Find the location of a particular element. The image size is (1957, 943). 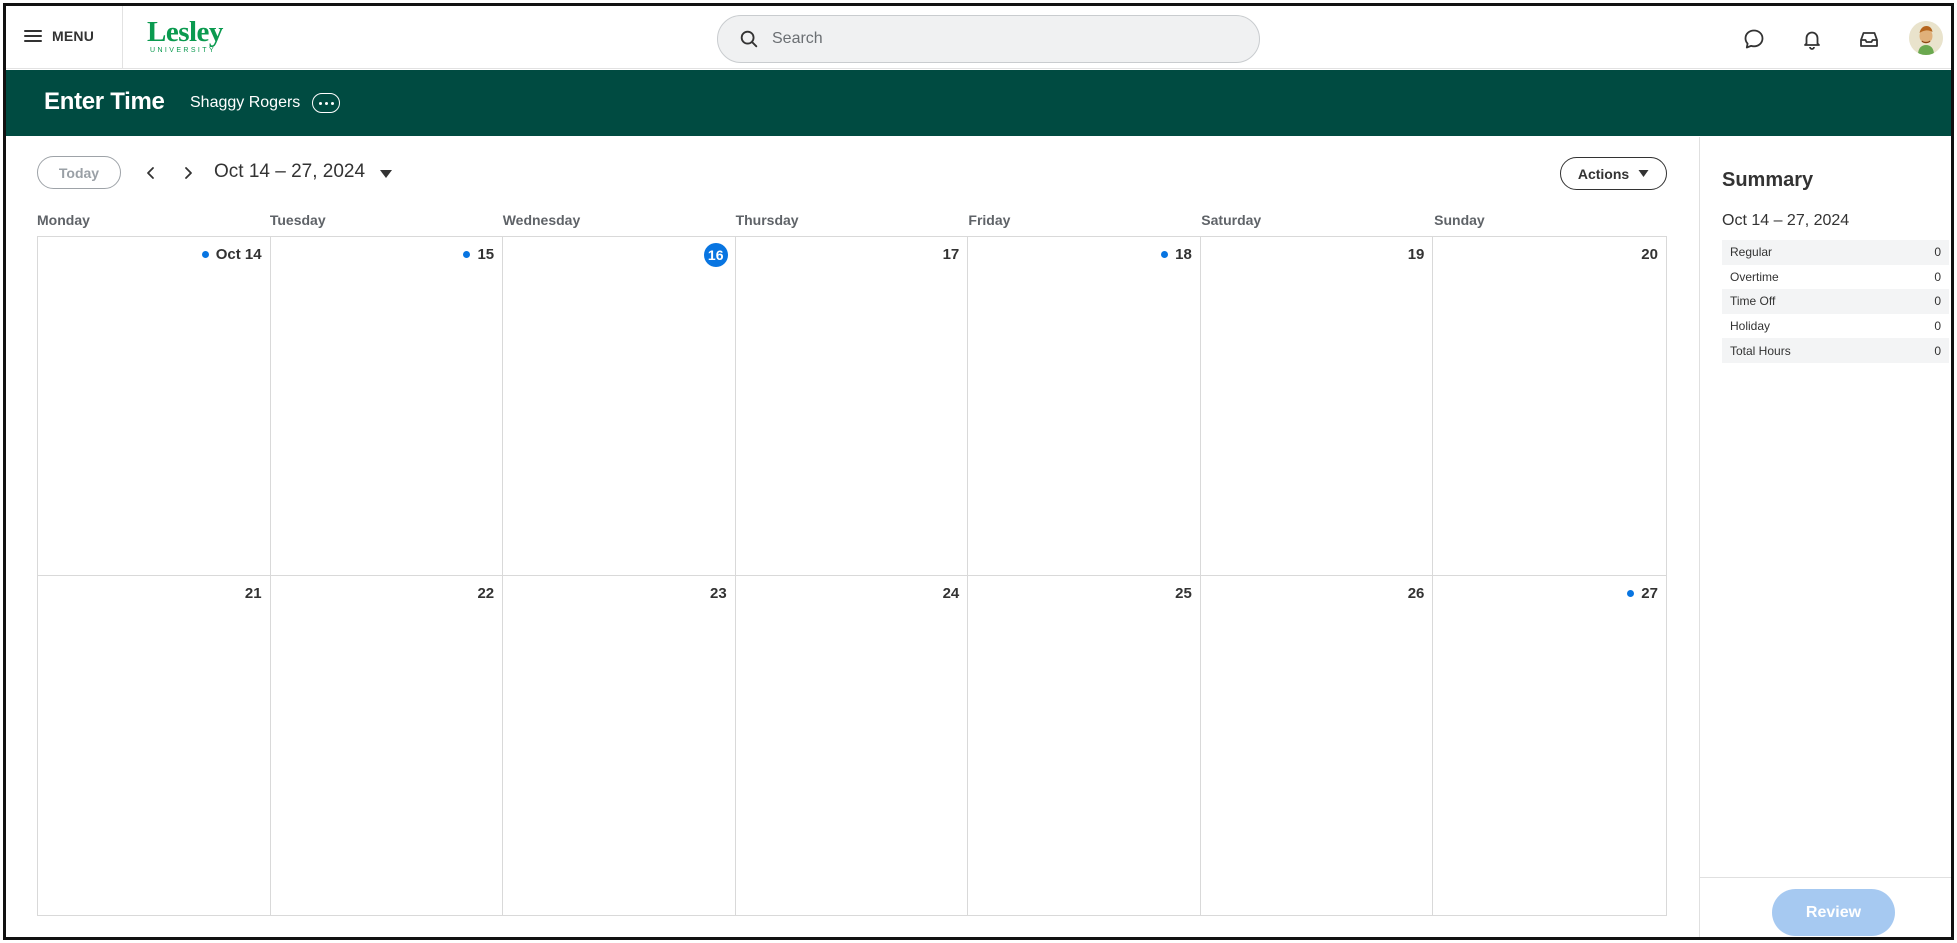

weekday-label: Saturday is located at coordinates (1231, 220).